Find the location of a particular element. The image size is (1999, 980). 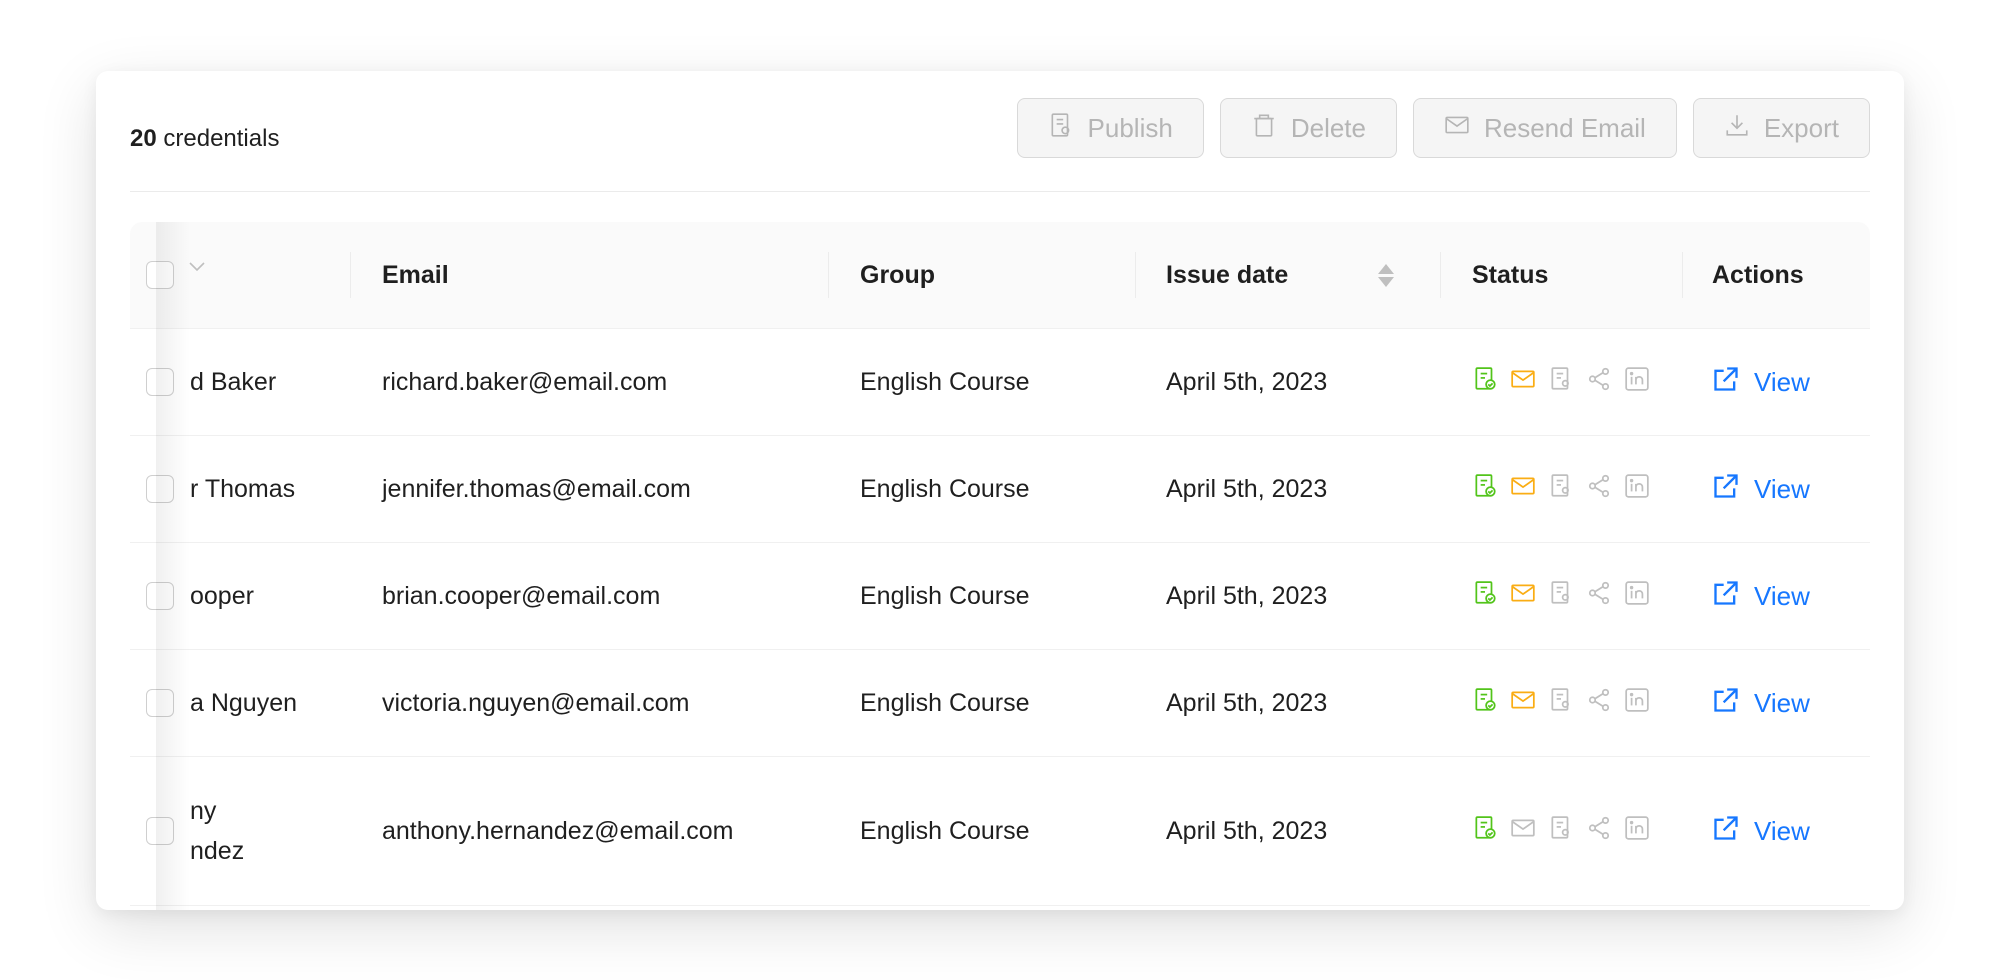

delete-button: Delete is located at coordinates (1308, 128).